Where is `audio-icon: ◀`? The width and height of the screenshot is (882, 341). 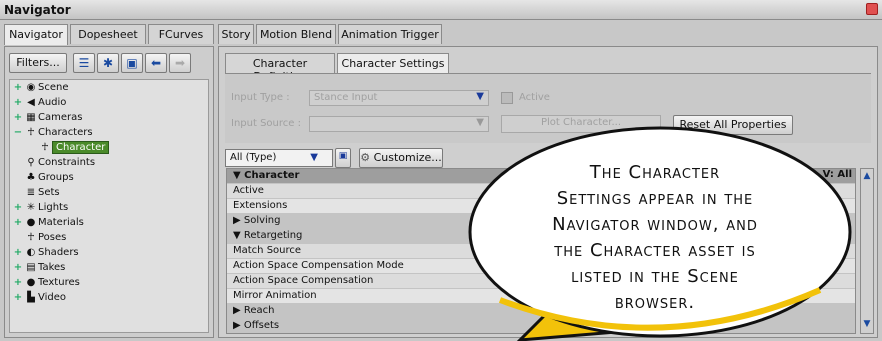
audio-icon: ◀ is located at coordinates (31, 102).